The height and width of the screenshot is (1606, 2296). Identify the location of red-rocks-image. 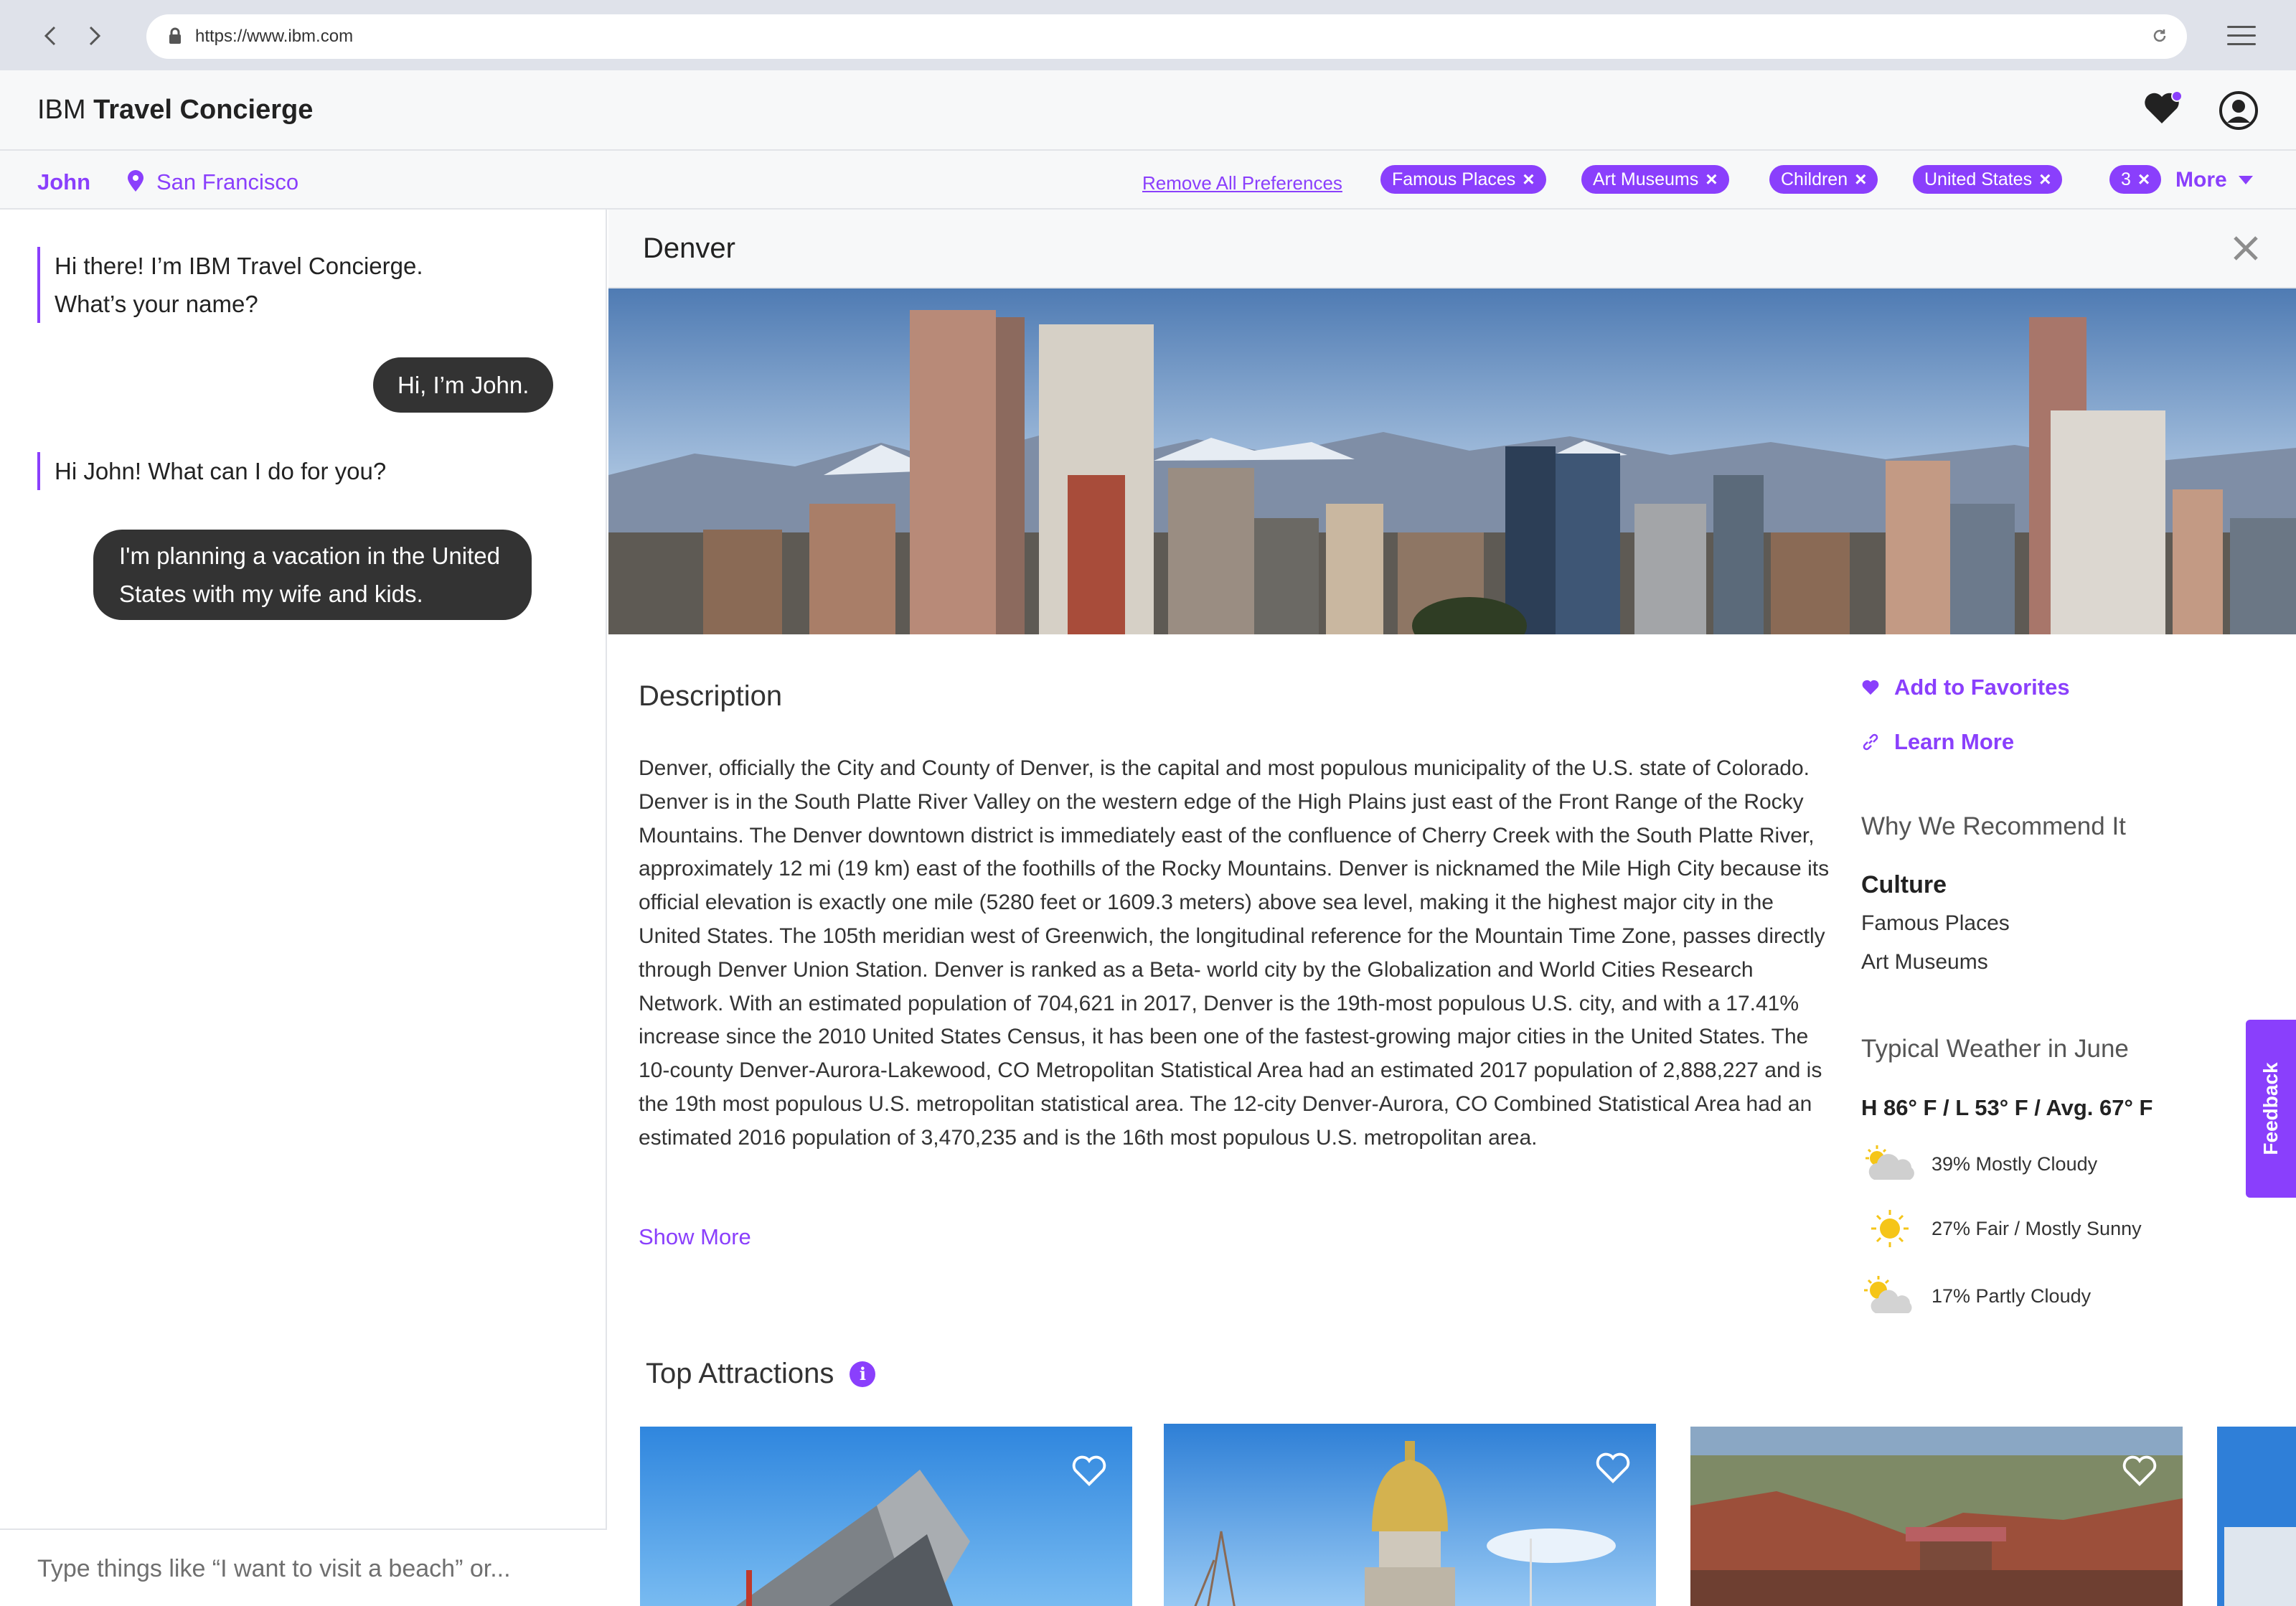
(1937, 1516).